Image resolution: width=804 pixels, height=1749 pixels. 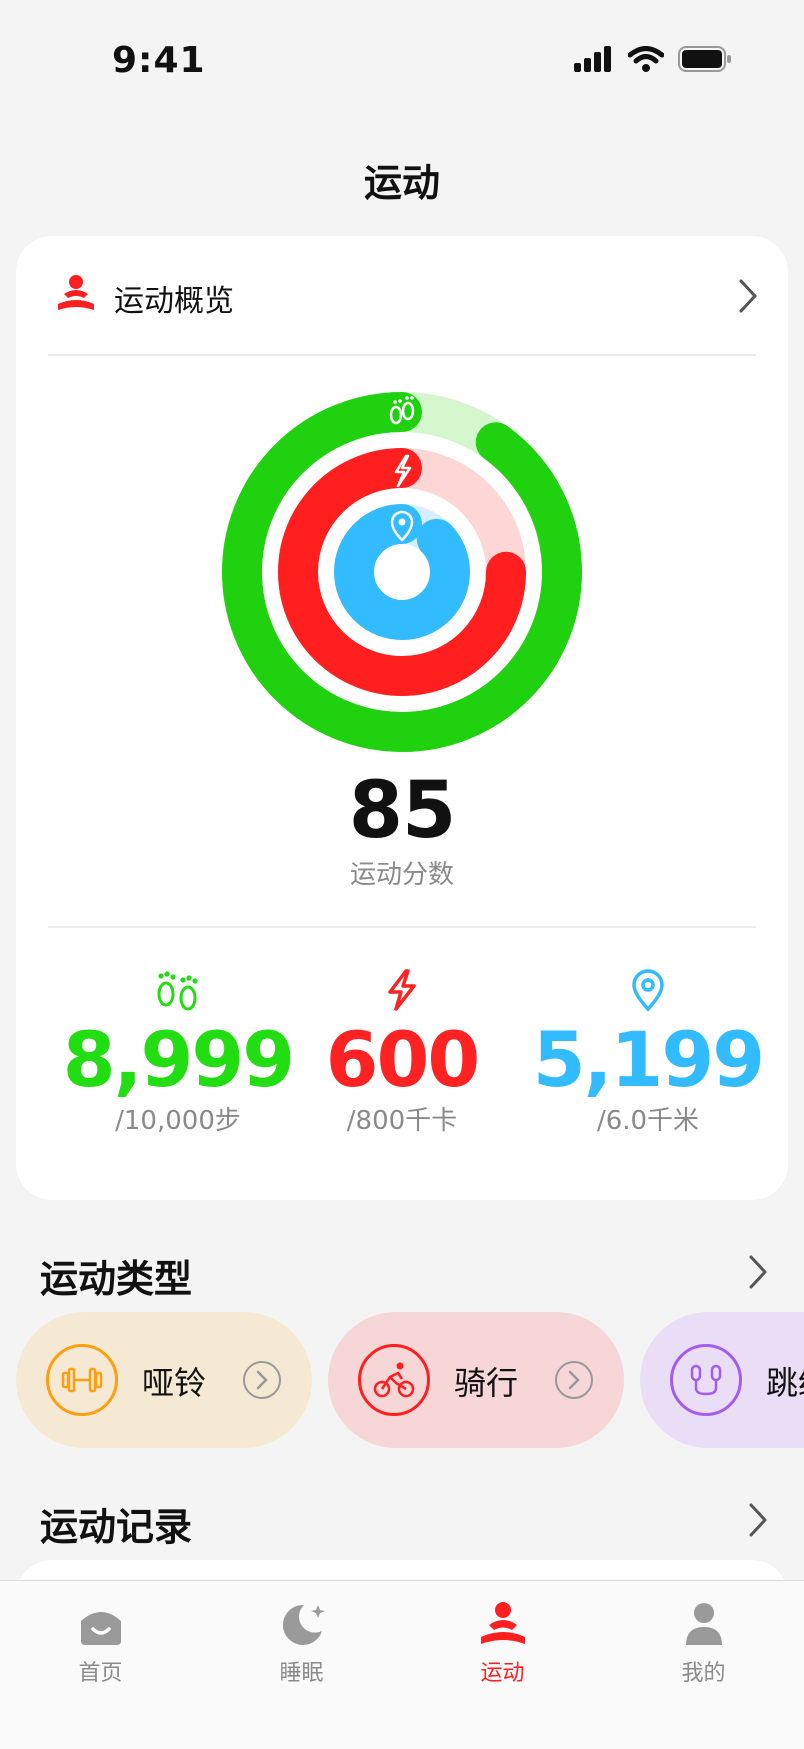 What do you see at coordinates (401, 875) in the screenshot?
I see `sport-score-label: 运动分数` at bounding box center [401, 875].